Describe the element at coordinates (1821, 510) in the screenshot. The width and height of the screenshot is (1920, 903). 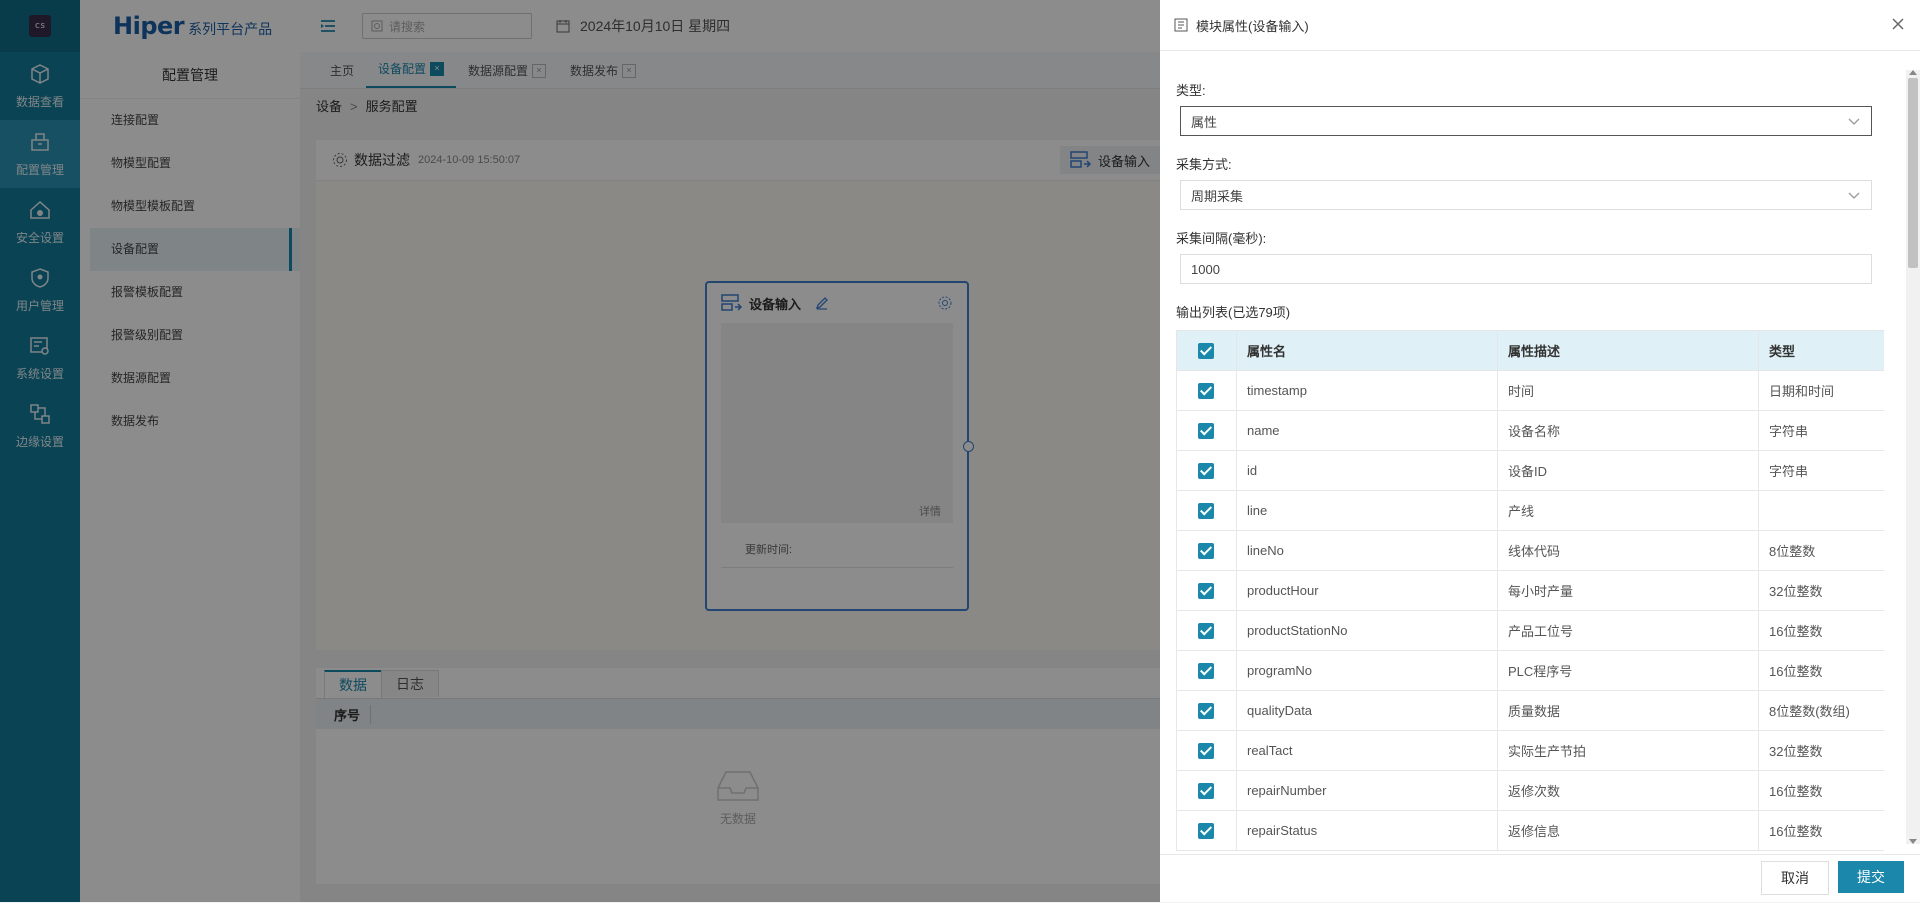
I see `cell-type` at that location.